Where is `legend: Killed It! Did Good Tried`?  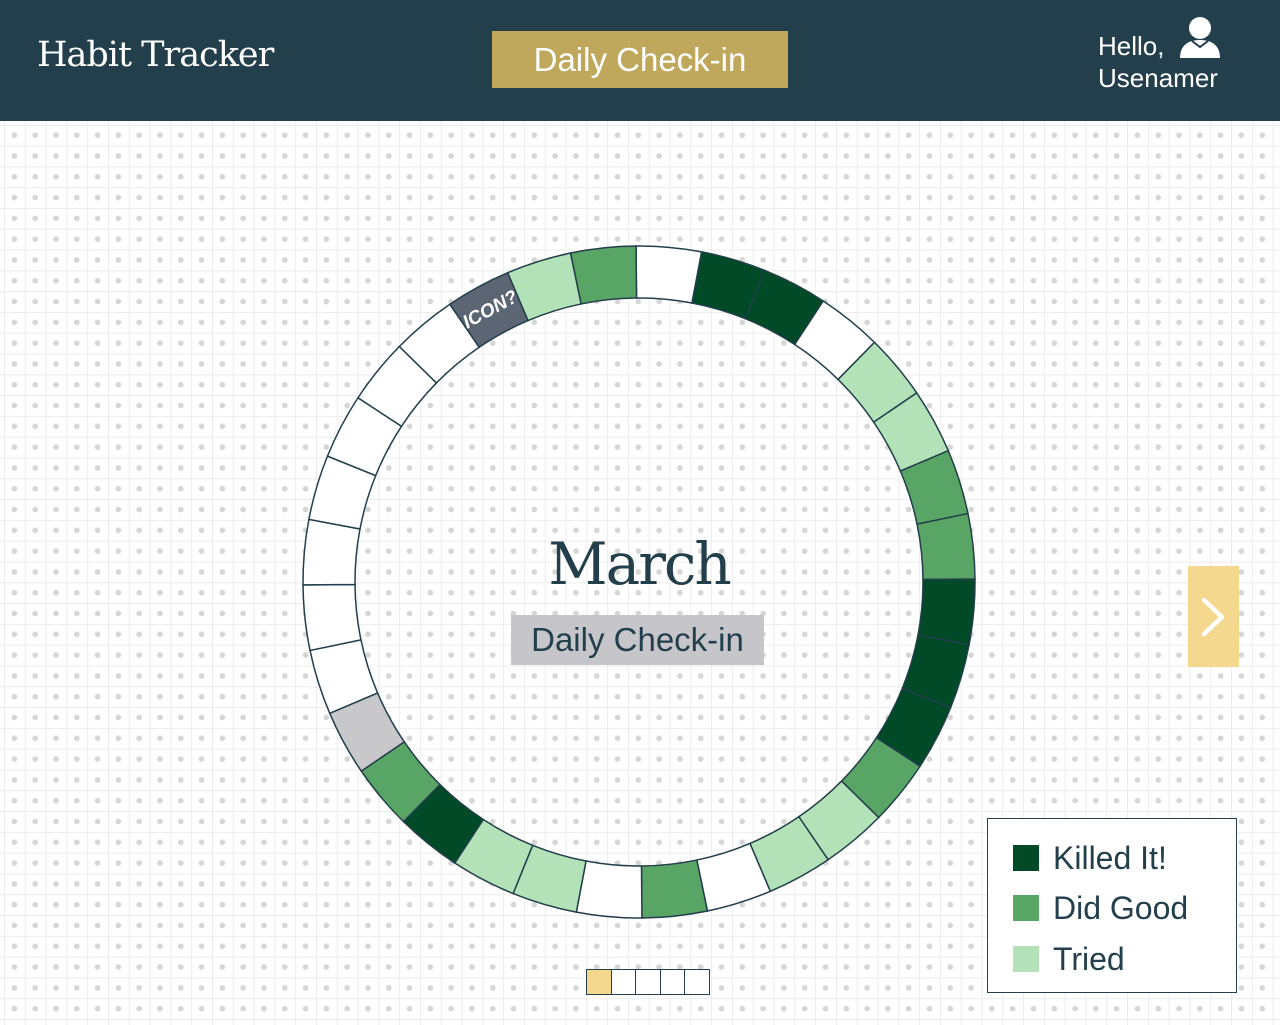 legend: Killed It! Did Good Tried is located at coordinates (1112, 905).